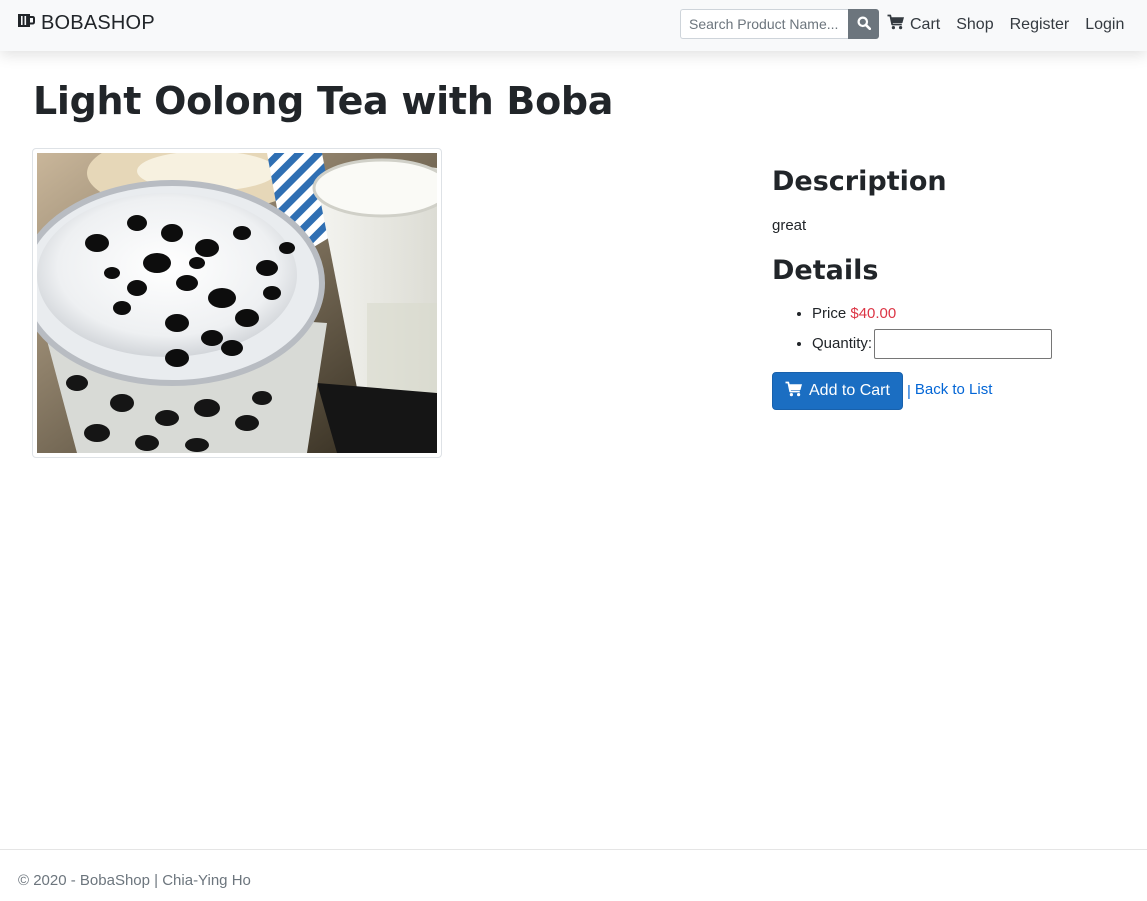 The image size is (1147, 901). I want to click on nav-links: Cart Shop Register Login, so click(1005, 24).